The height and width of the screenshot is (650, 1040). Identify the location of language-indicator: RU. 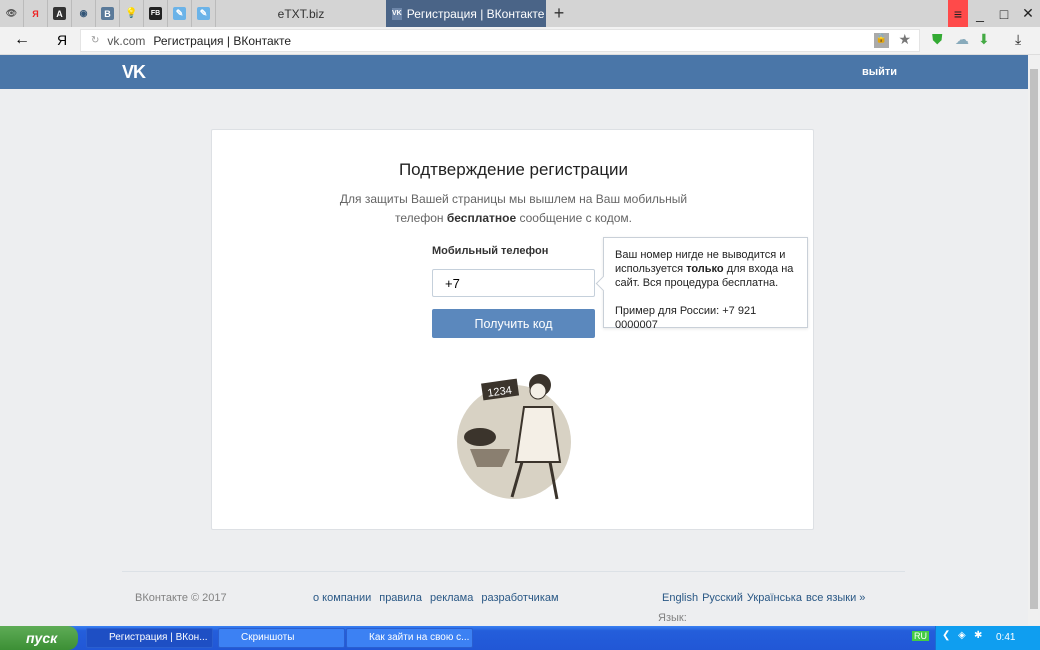
(920, 636).